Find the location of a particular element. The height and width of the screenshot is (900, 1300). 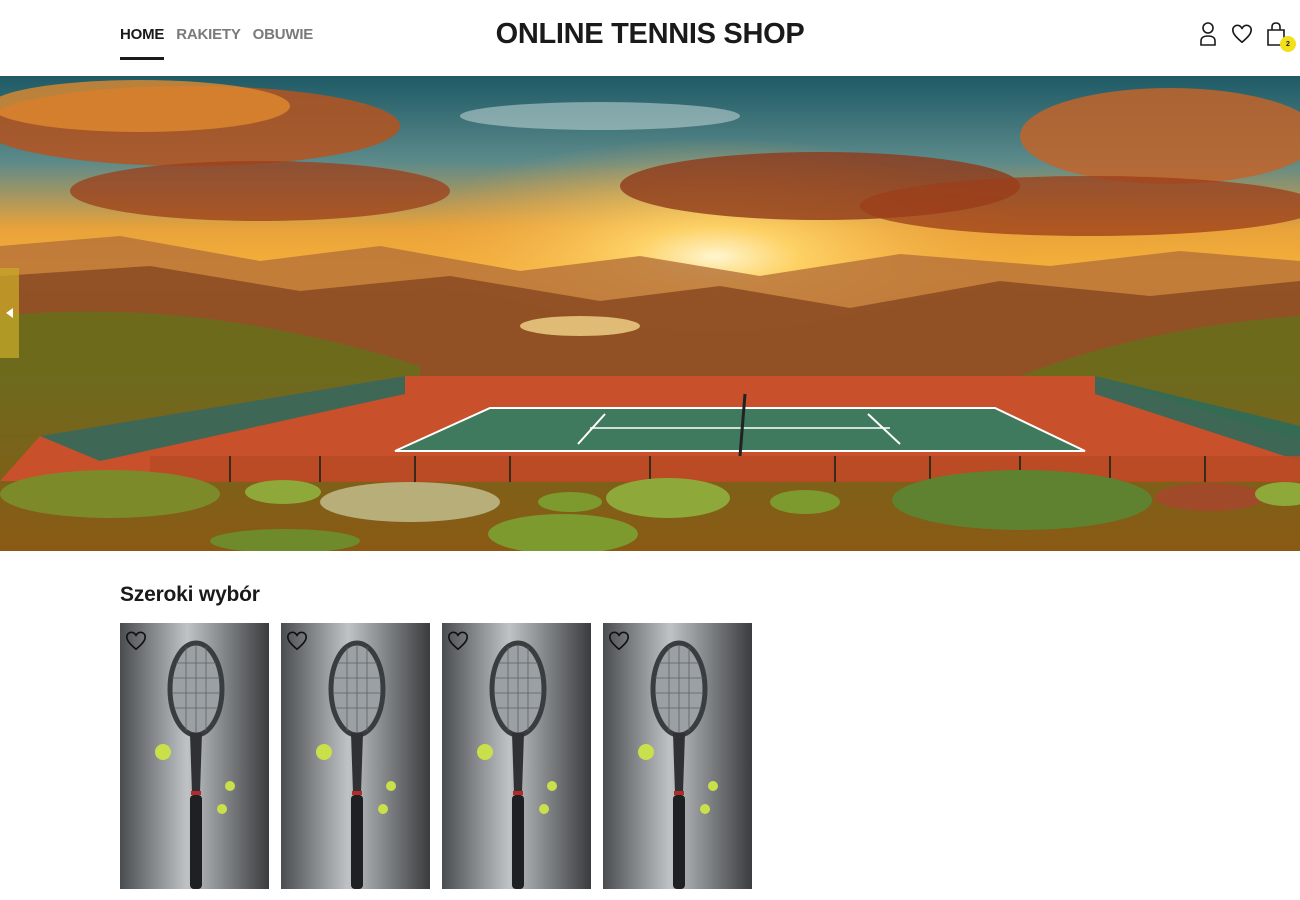

active-underline is located at coordinates (142, 58).